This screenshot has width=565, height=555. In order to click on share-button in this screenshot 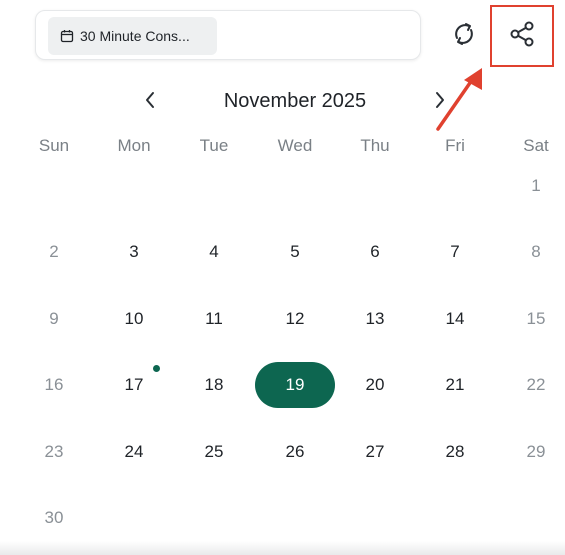, I will do `click(522, 36)`.